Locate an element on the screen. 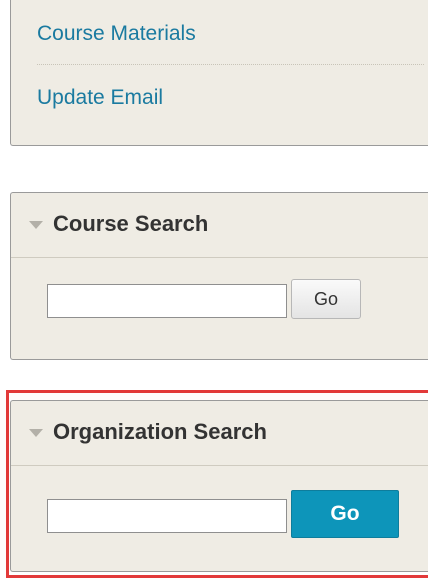  organization-search-title: Organization Search is located at coordinates (160, 431).